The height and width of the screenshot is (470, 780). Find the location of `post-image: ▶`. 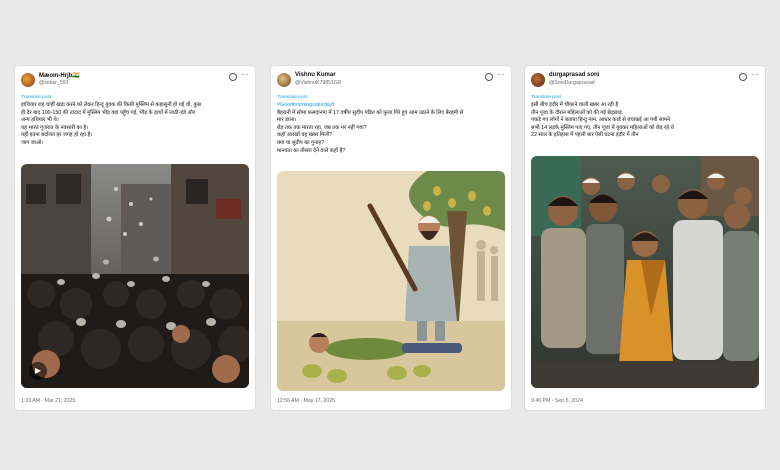

post-image: ▶ is located at coordinates (135, 276).